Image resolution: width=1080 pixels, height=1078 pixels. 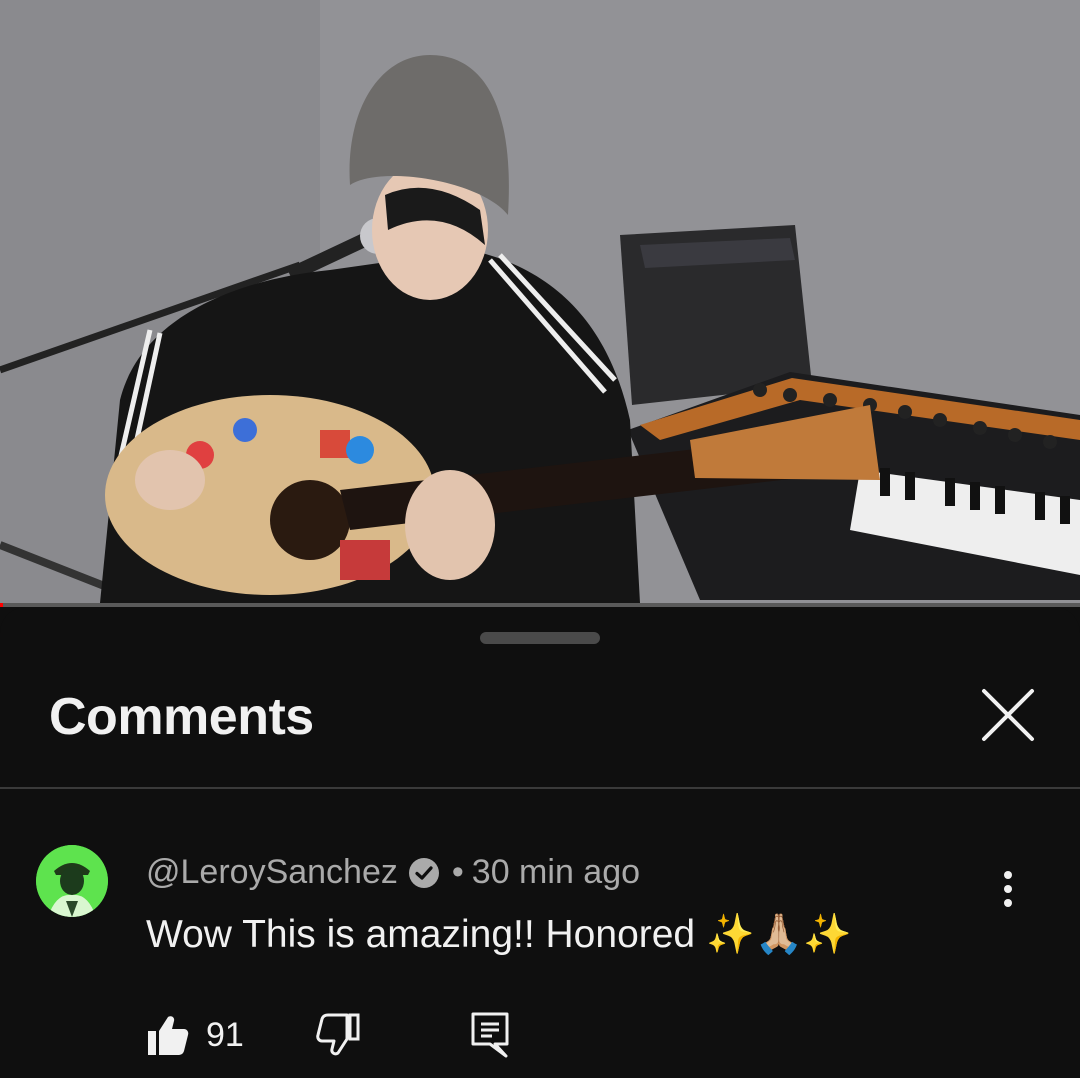 I want to click on like-button: 91, so click(x=195, y=1035).